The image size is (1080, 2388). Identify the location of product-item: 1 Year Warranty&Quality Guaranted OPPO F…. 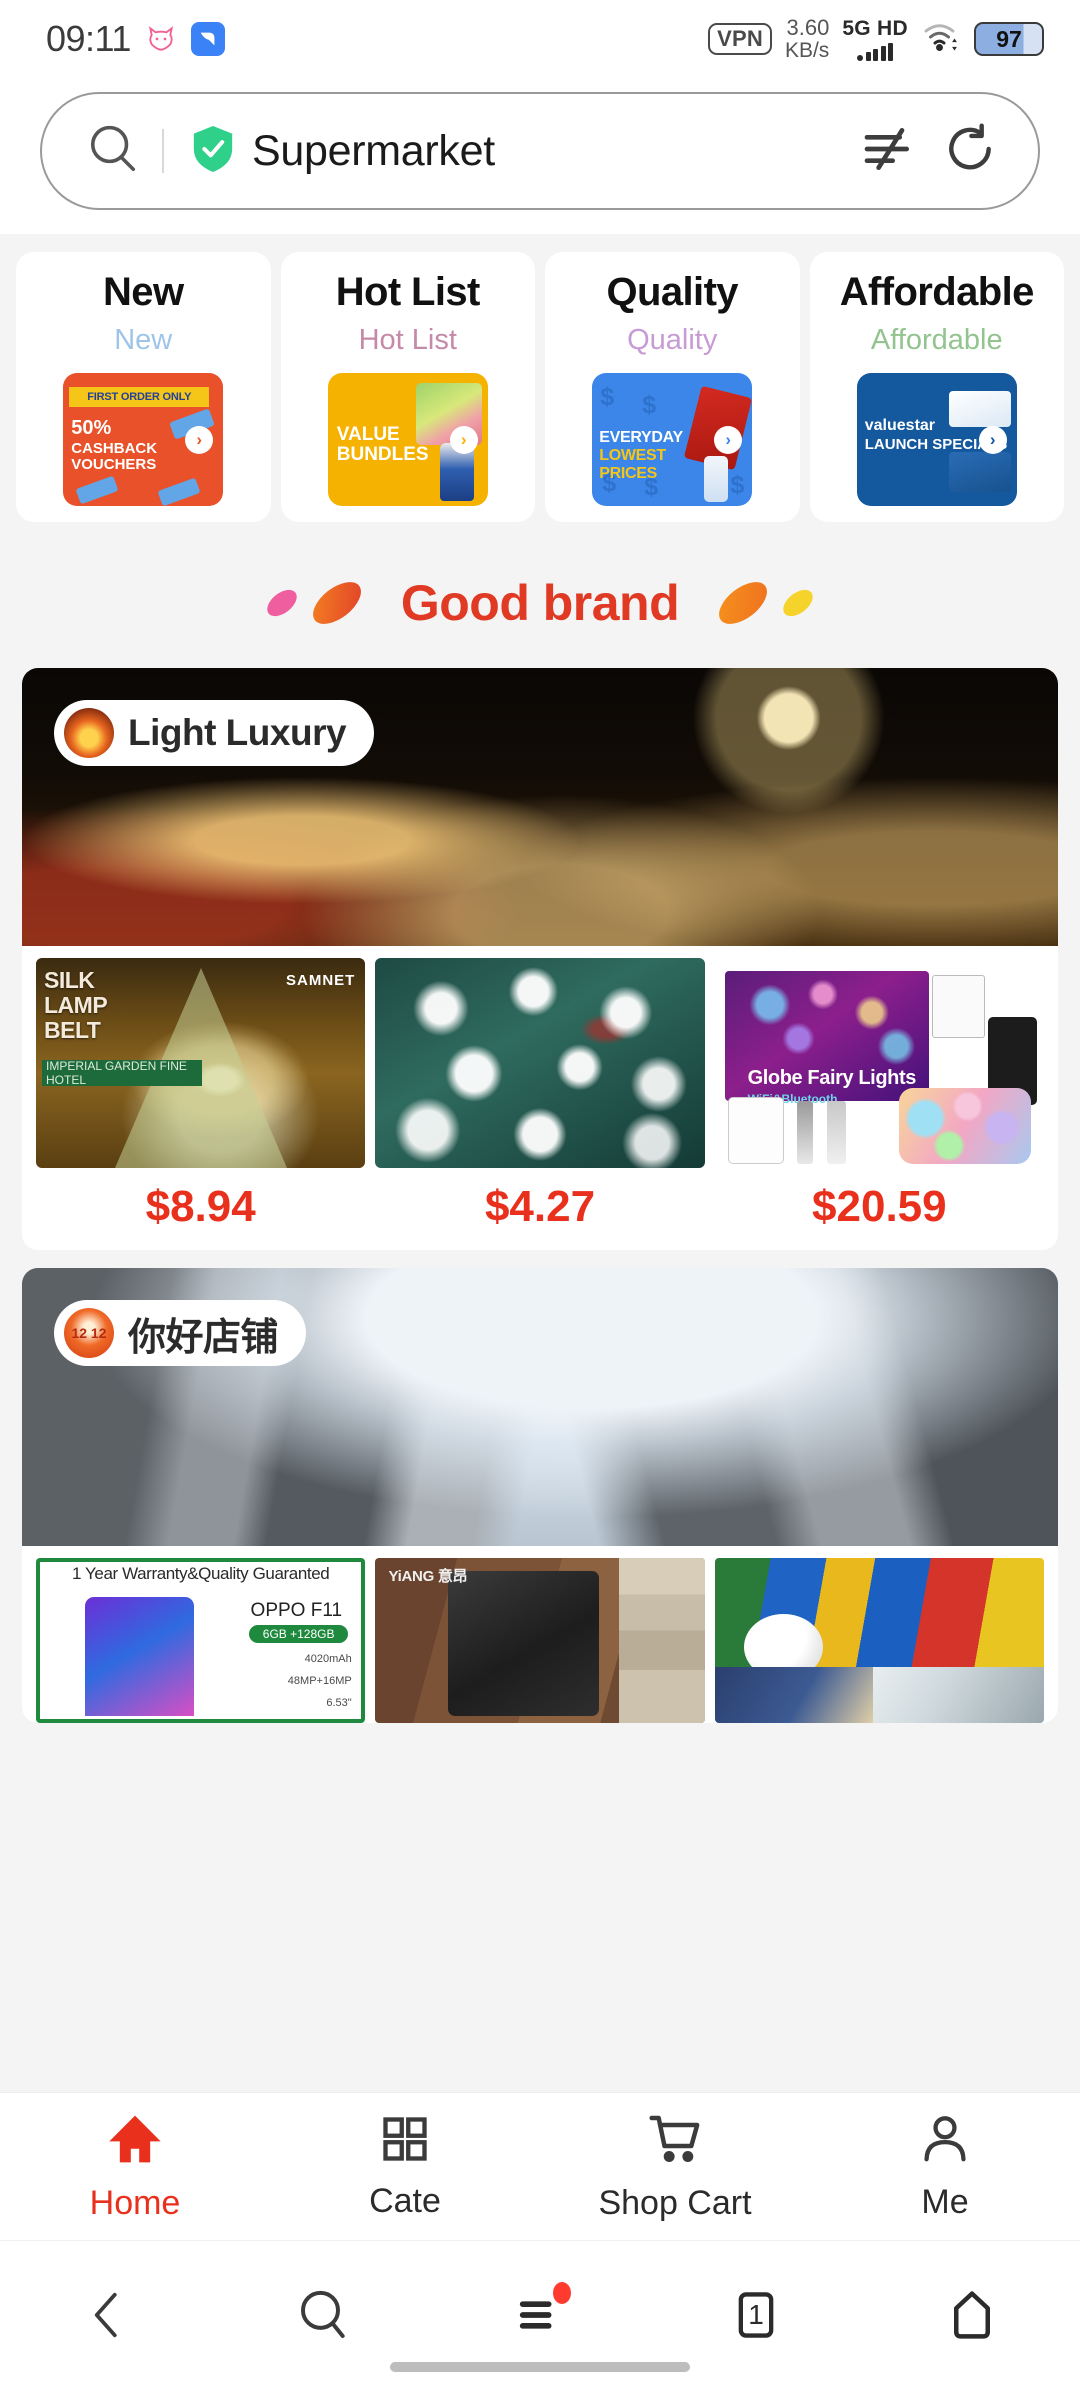
(201, 1640).